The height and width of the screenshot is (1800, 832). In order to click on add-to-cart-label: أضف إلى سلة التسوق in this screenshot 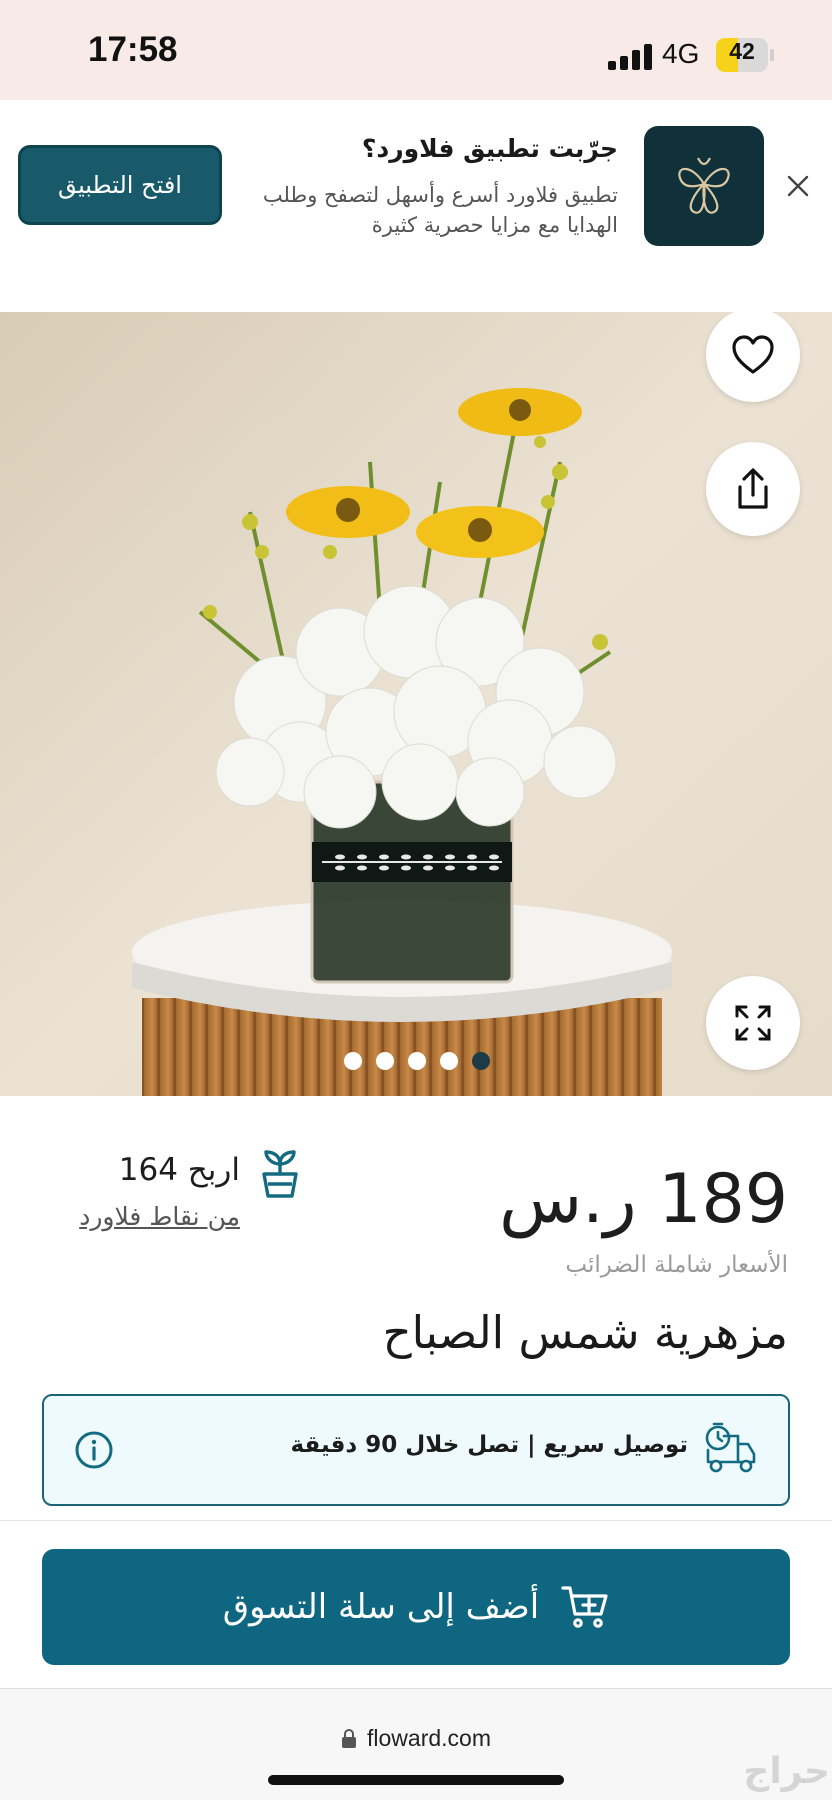, I will do `click(381, 1607)`.